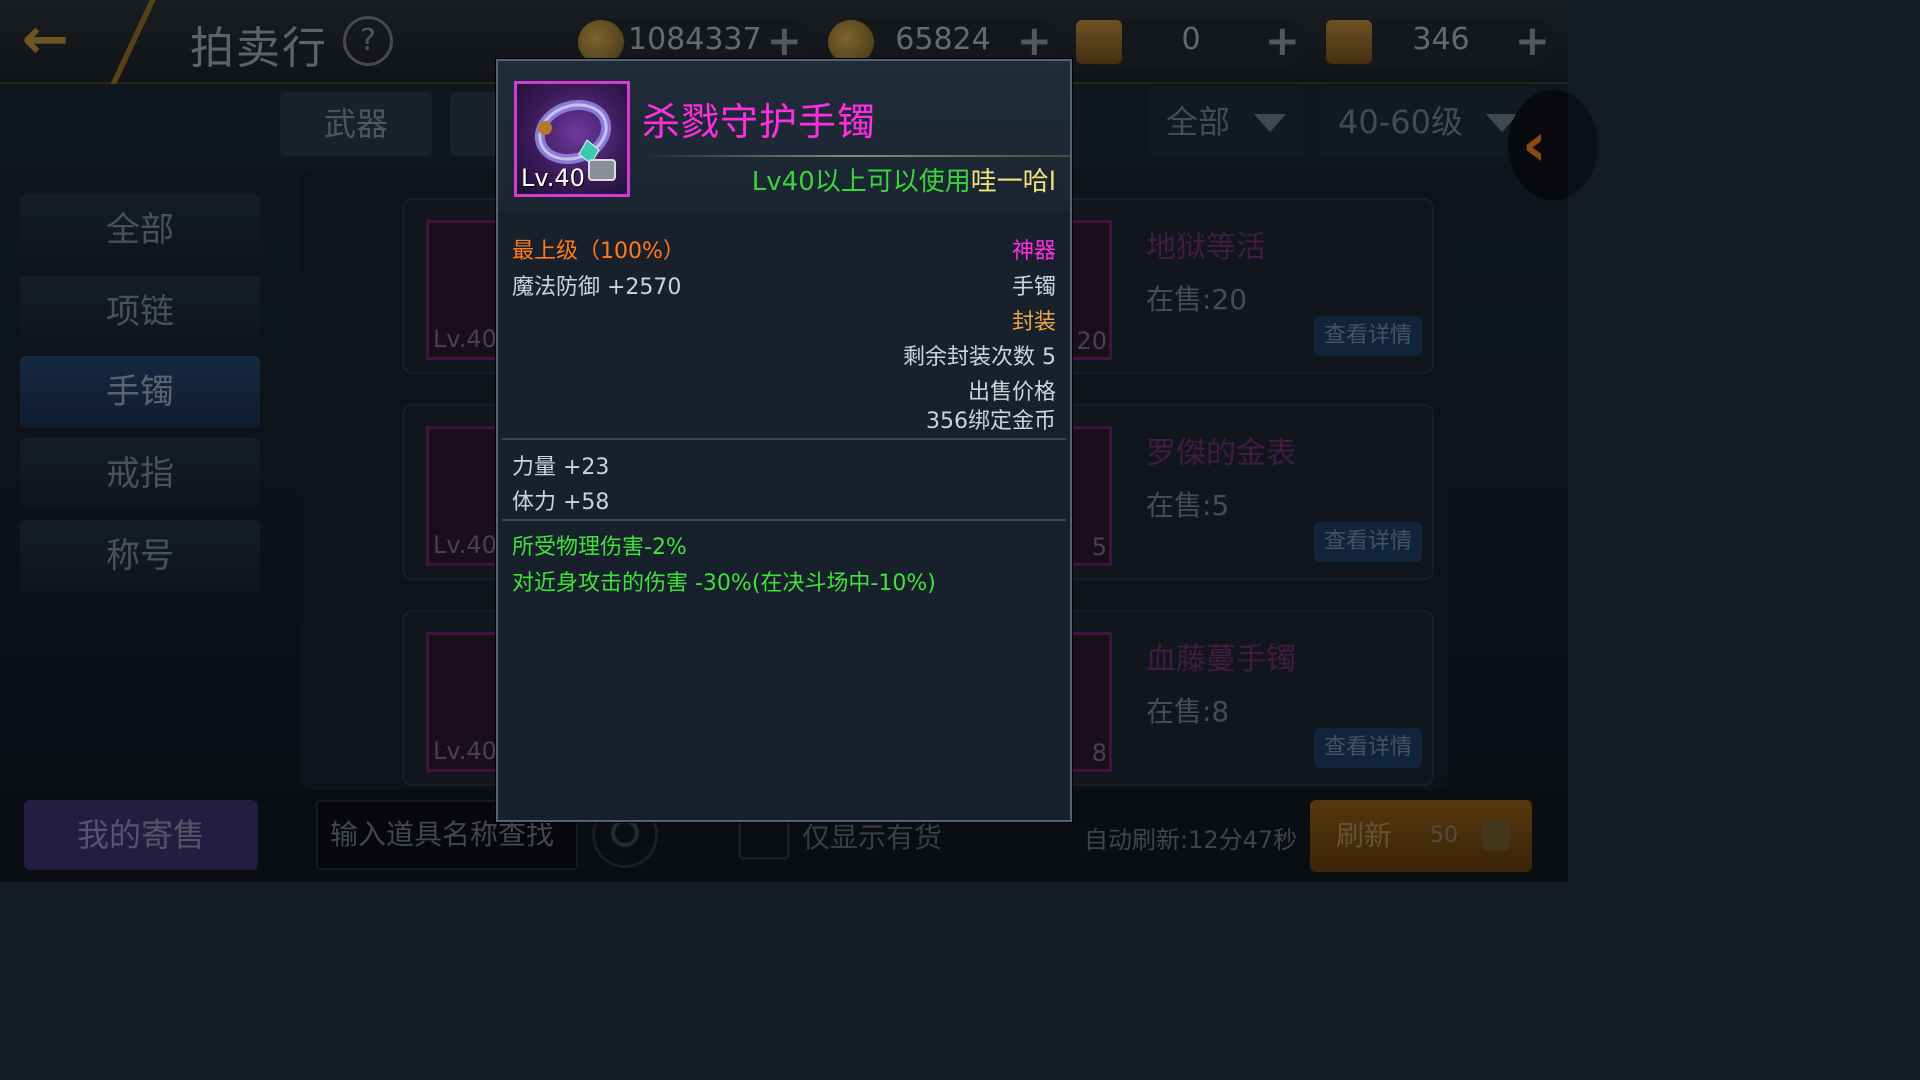 Image resolution: width=1920 pixels, height=1080 pixels. Describe the element at coordinates (1011, 392) in the screenshot. I see `sell-price-label: 出售价格` at that location.